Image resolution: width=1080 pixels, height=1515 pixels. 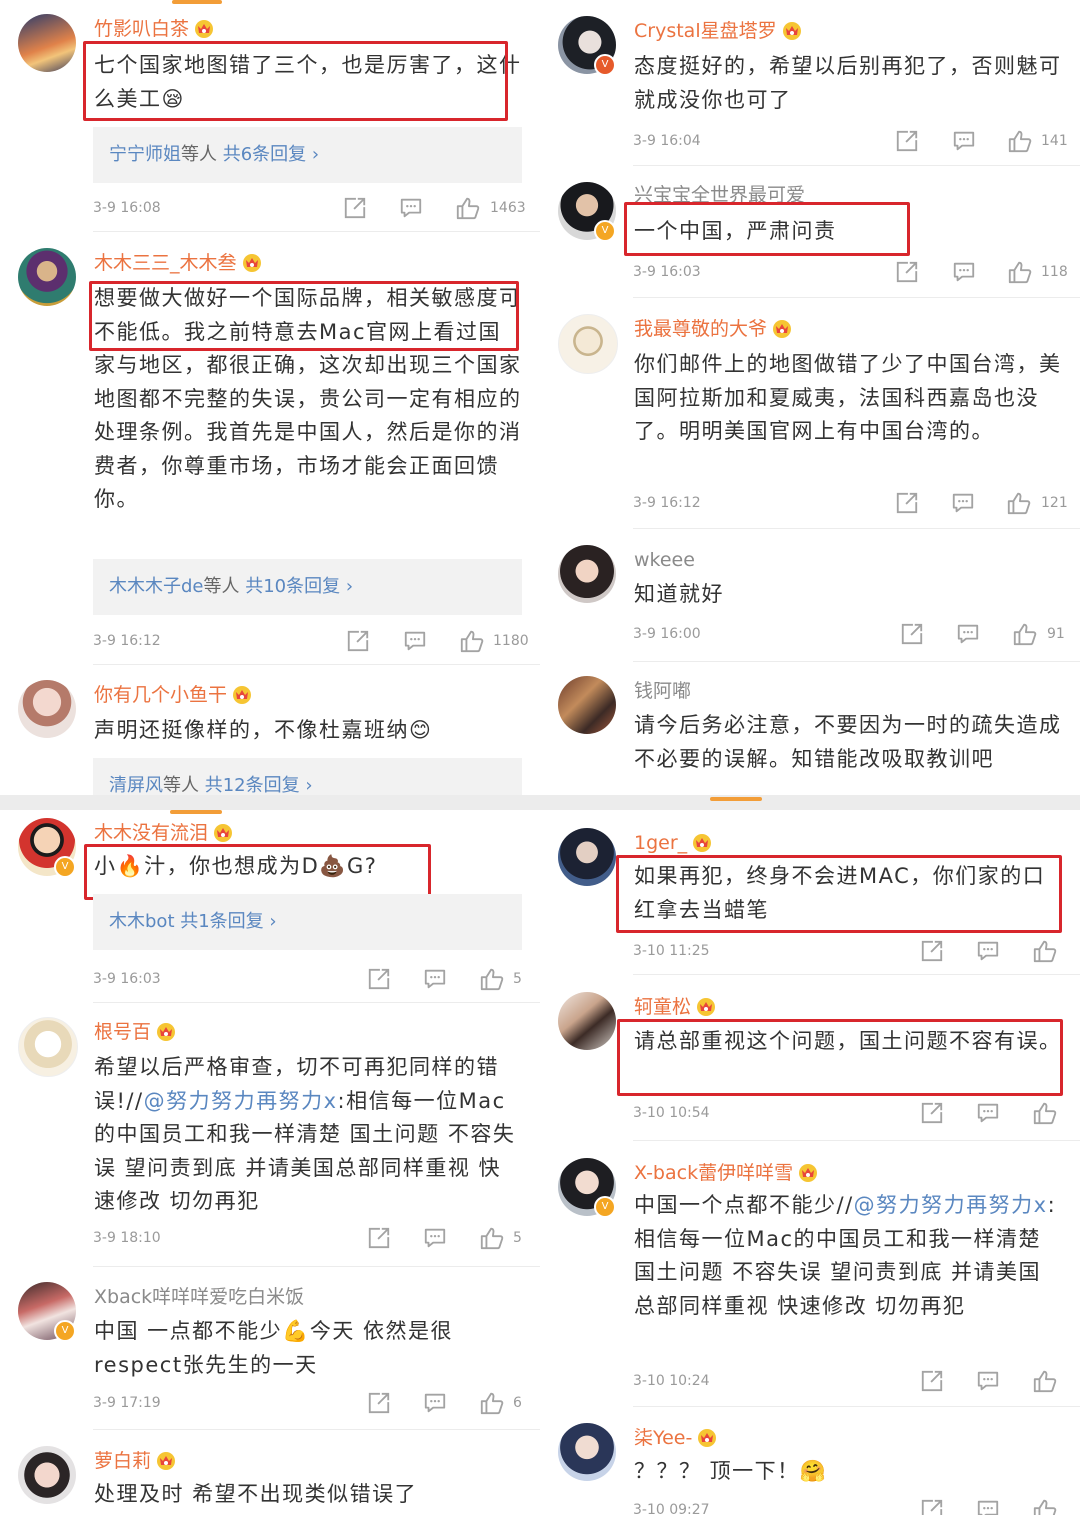 What do you see at coordinates (853, 141) in the screenshot?
I see `comment-meta: 3-9 16:04 141` at bounding box center [853, 141].